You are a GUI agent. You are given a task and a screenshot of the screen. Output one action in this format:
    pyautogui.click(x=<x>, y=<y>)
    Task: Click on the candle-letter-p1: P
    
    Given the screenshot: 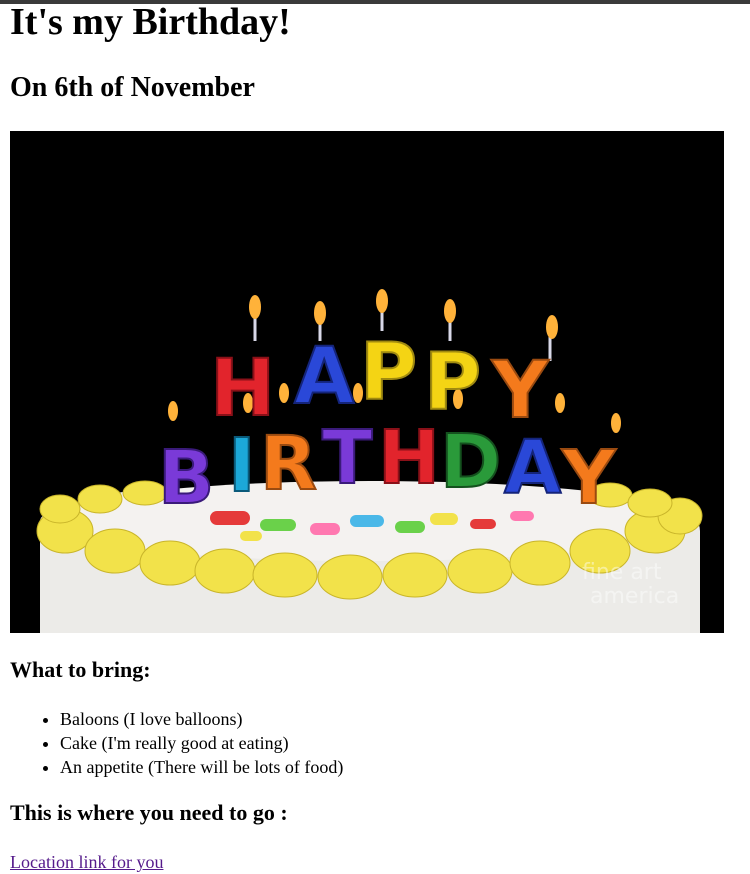 What is the action you would take?
    pyautogui.click(x=388, y=373)
    